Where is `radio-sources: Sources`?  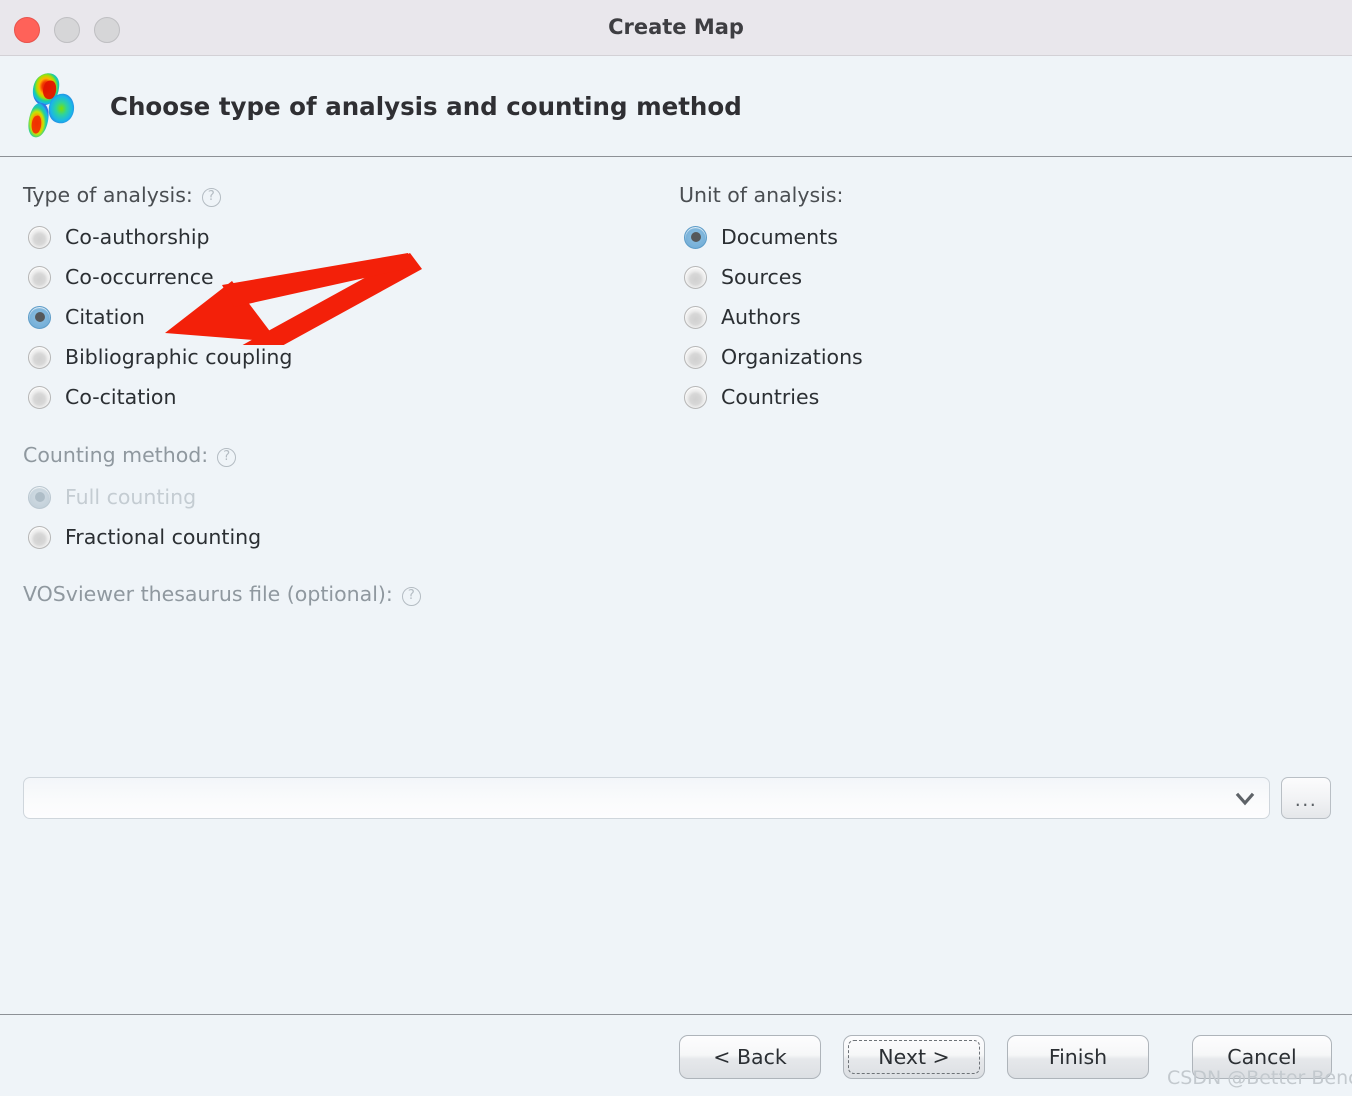
radio-sources: Sources is located at coordinates (743, 277).